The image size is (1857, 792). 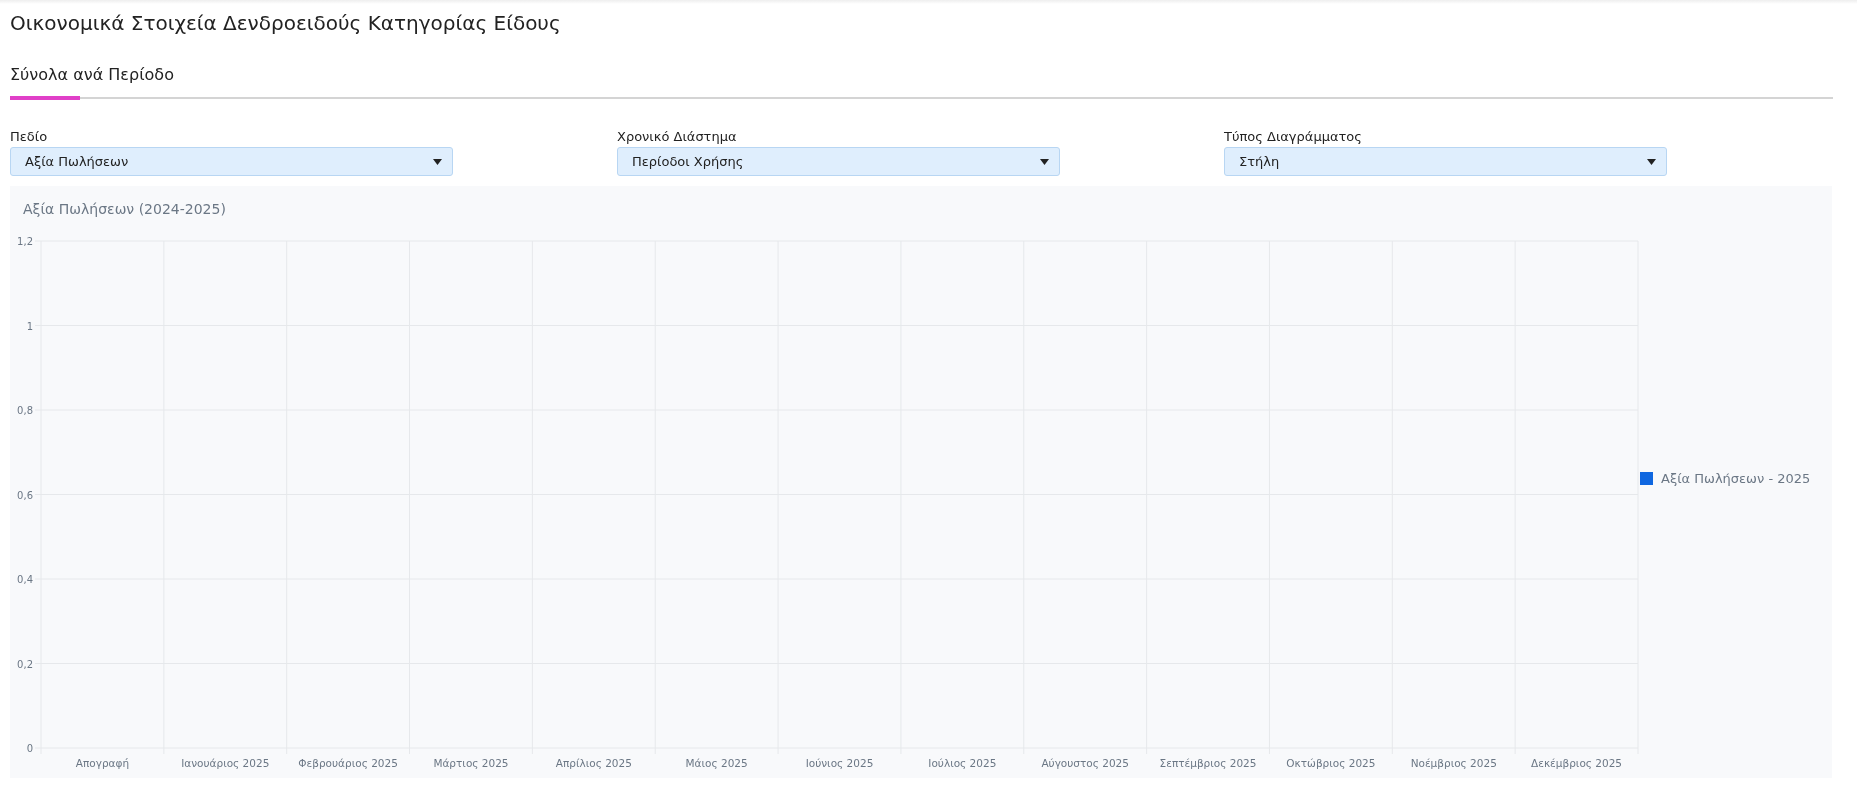 What do you see at coordinates (25, 495) in the screenshot?
I see `y-tick-label: 0,6` at bounding box center [25, 495].